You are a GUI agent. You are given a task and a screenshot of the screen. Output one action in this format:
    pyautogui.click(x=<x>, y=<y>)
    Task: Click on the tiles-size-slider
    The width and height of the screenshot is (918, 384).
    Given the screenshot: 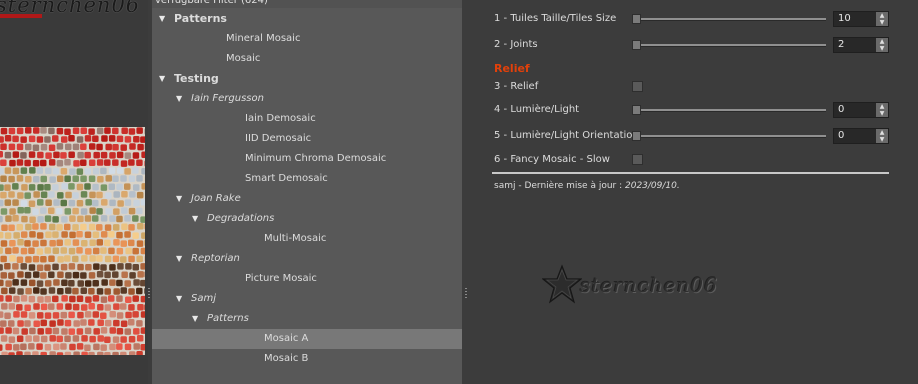 What is the action you would take?
    pyautogui.click(x=729, y=19)
    